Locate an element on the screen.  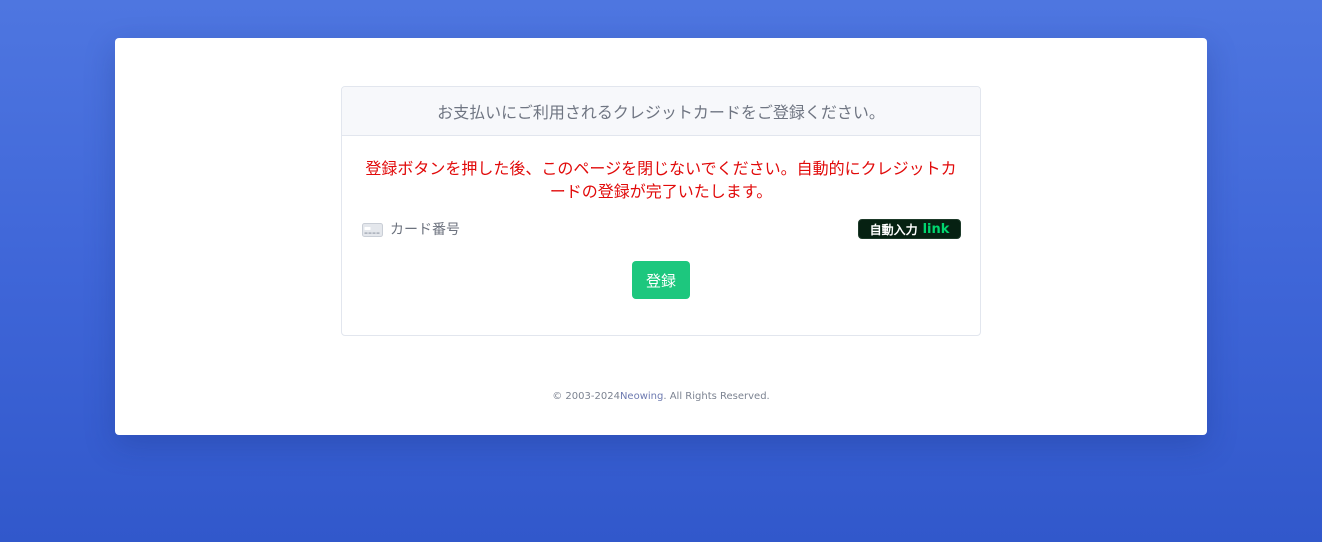
credit-card-icon is located at coordinates (372, 229).